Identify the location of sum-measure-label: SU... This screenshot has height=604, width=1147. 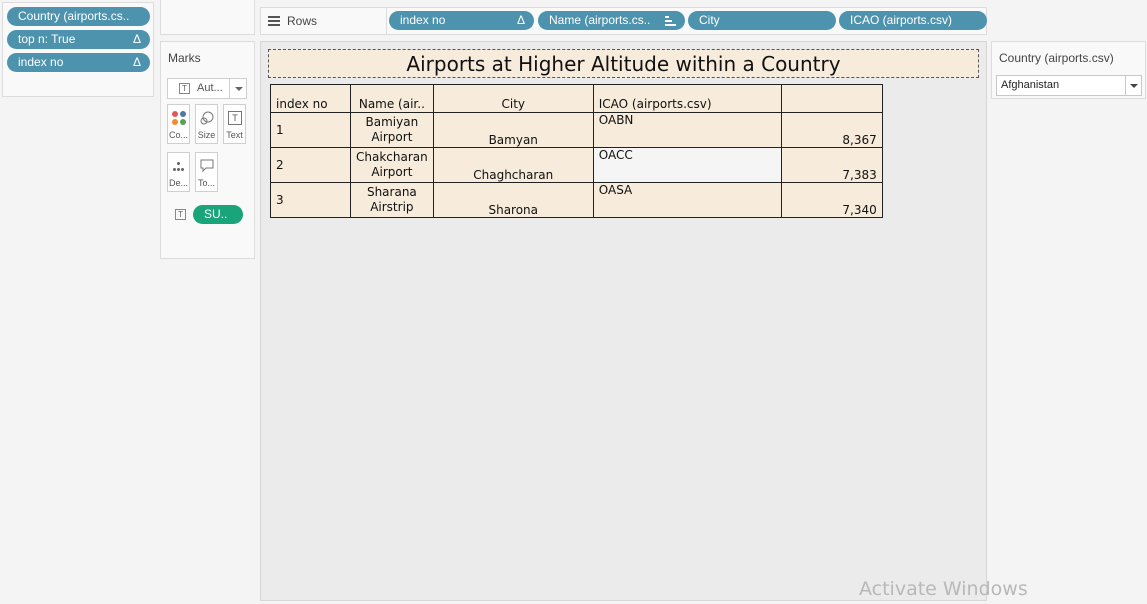
(216, 214).